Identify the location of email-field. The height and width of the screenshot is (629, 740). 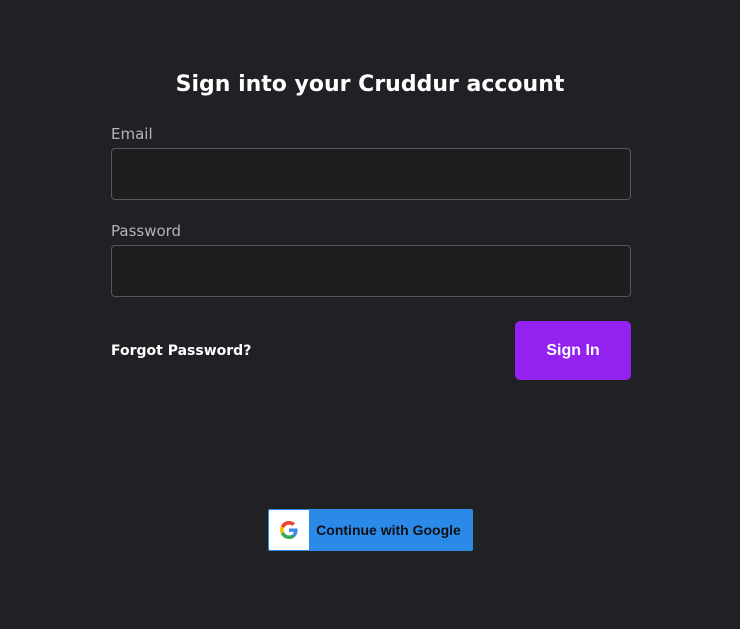
(371, 174).